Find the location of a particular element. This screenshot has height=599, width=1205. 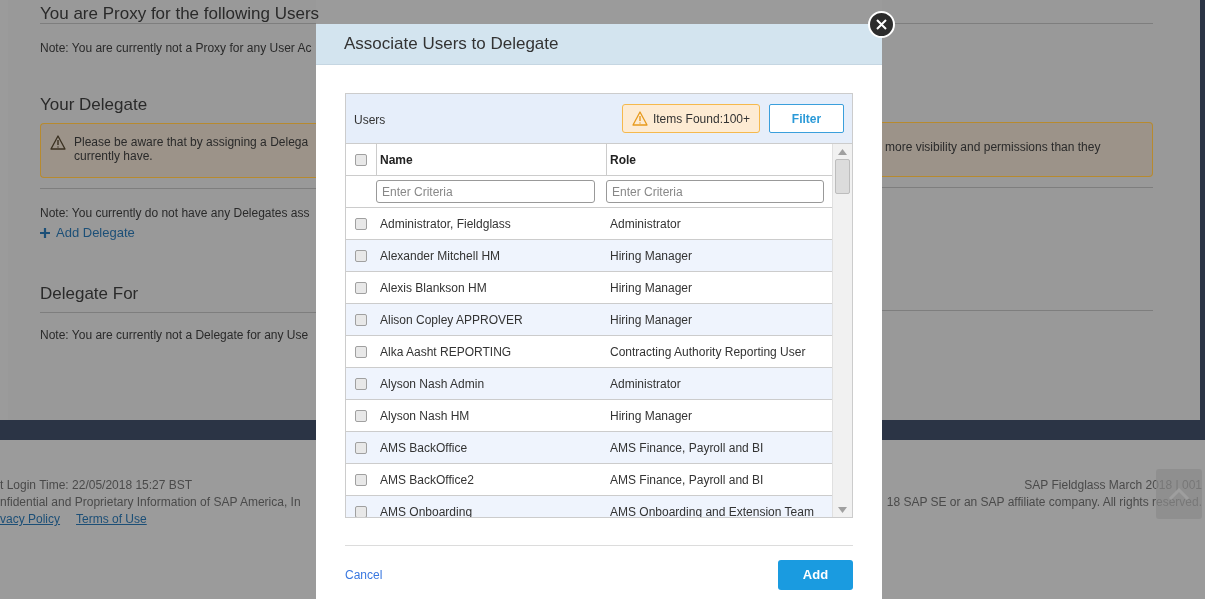

name-cell-text: AMS BackOffice is located at coordinates (424, 448).